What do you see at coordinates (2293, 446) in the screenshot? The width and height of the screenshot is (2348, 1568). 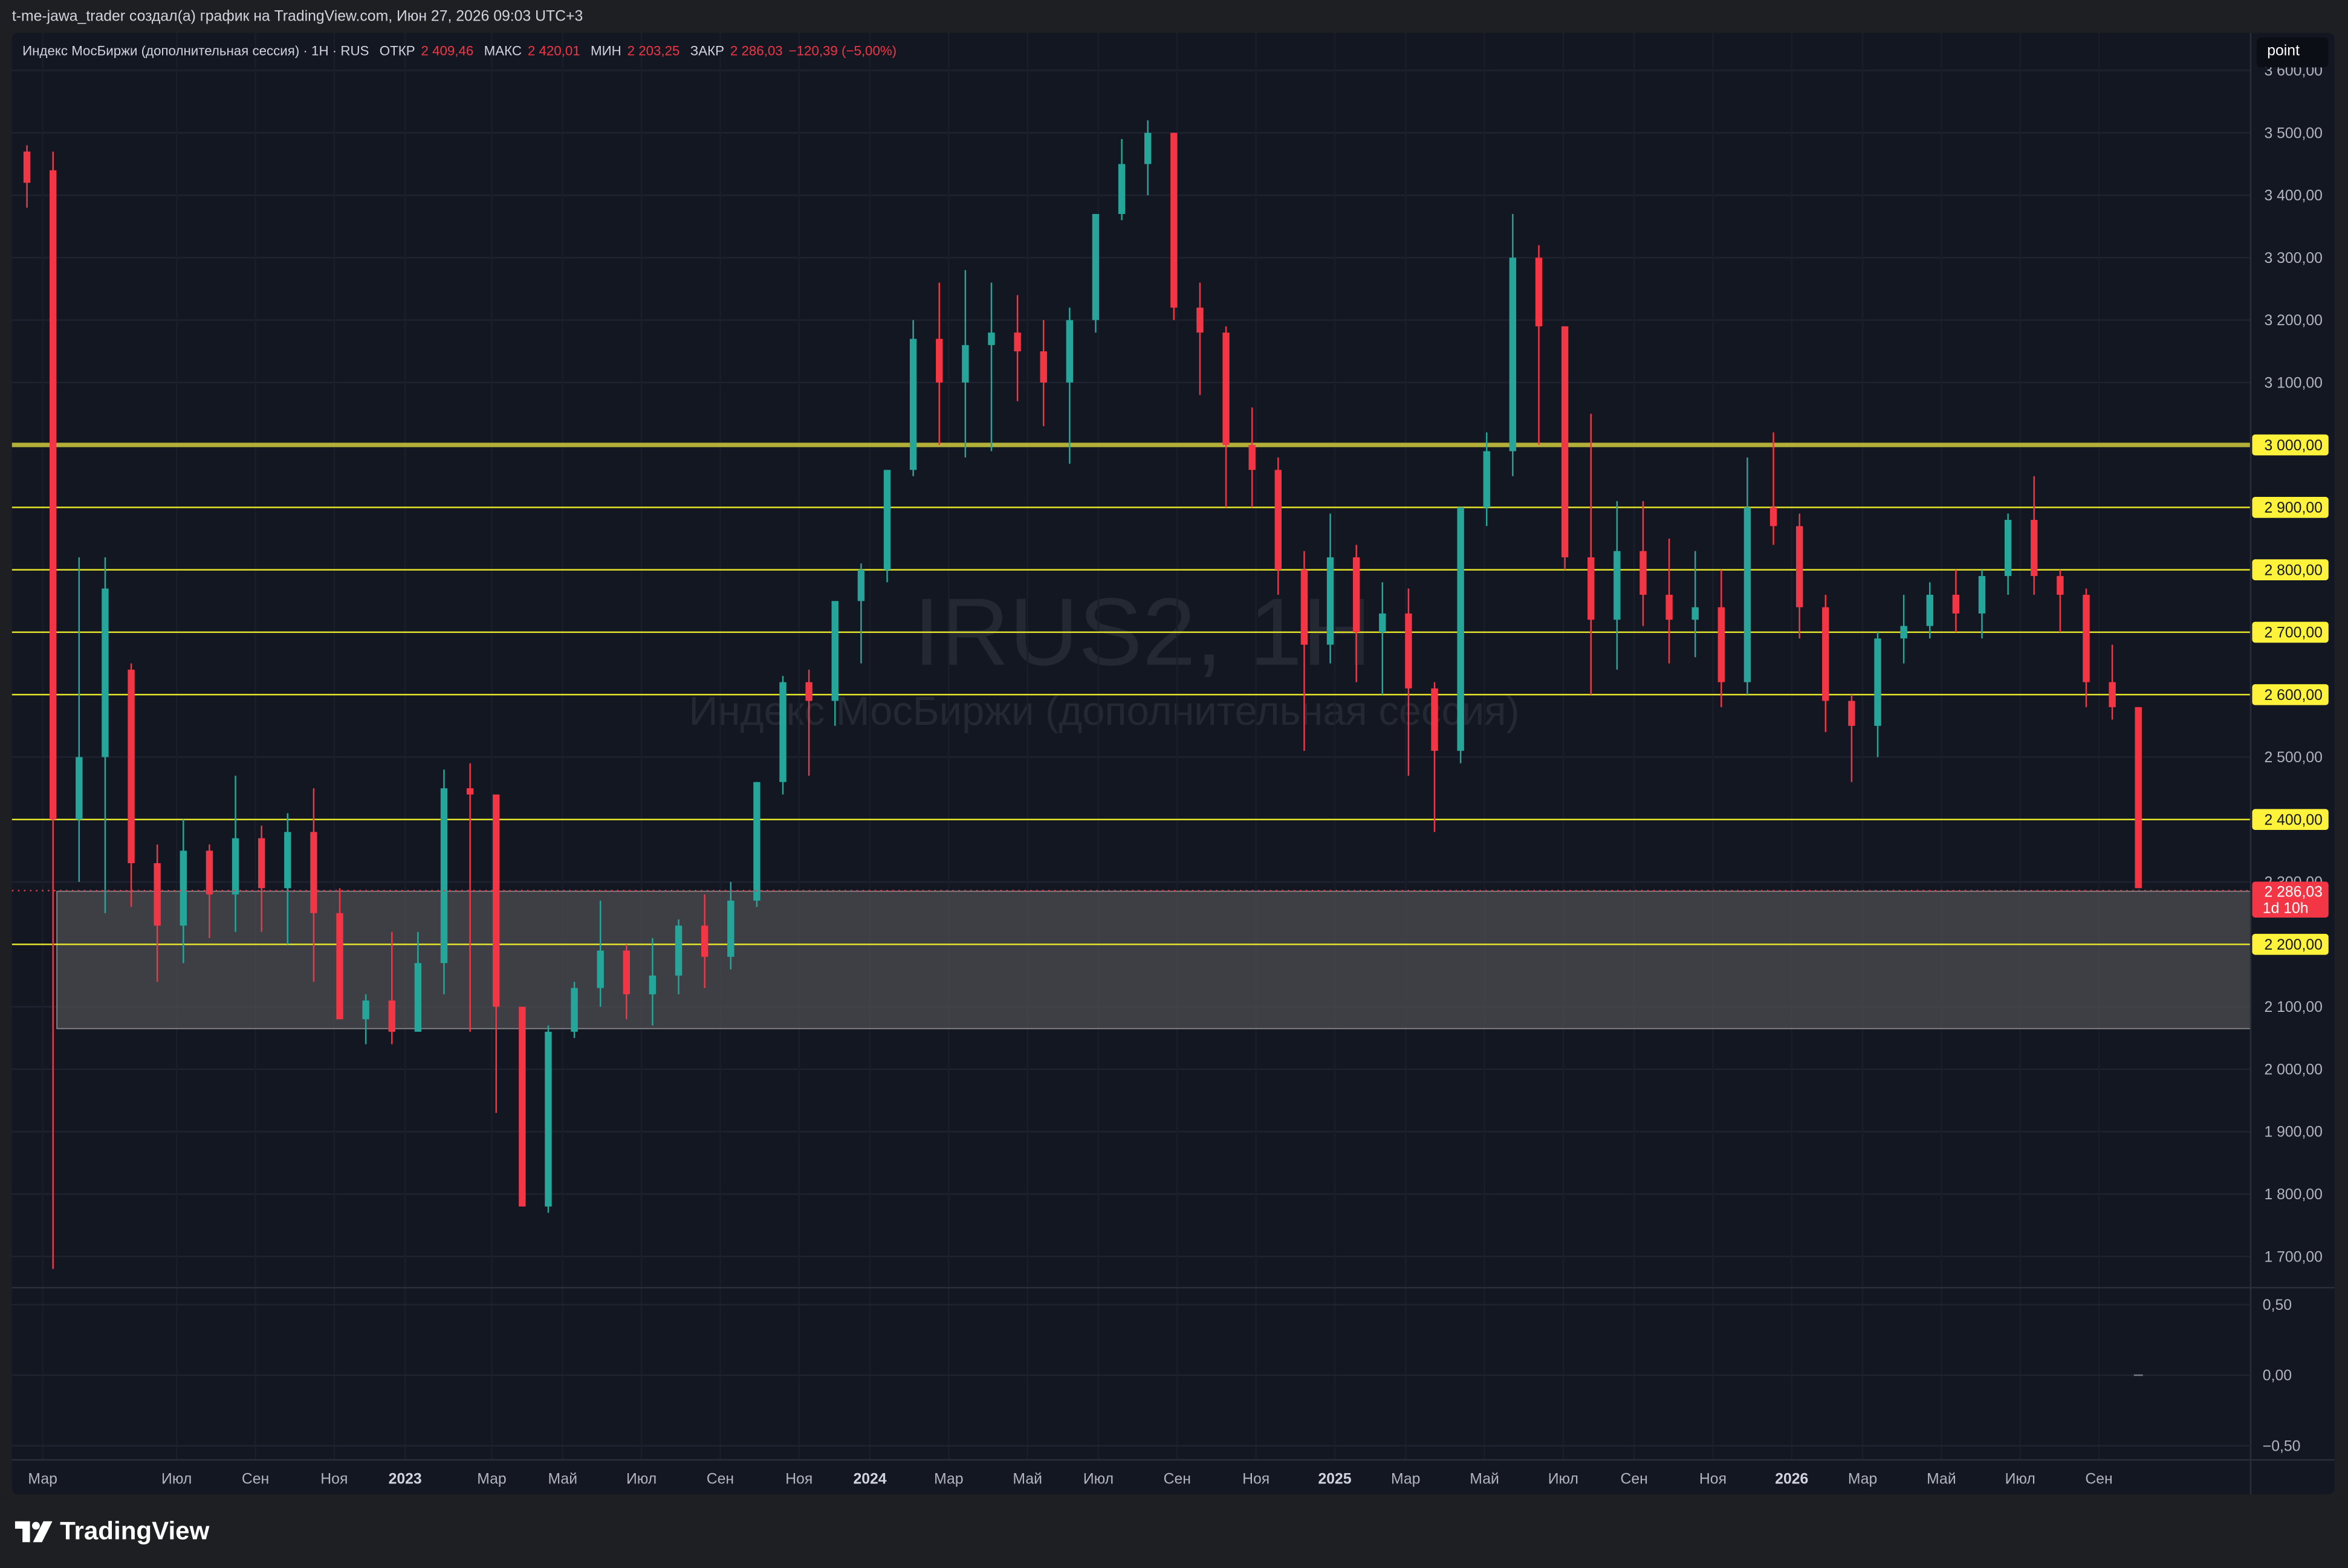 I see `level-label: 3 000,00` at bounding box center [2293, 446].